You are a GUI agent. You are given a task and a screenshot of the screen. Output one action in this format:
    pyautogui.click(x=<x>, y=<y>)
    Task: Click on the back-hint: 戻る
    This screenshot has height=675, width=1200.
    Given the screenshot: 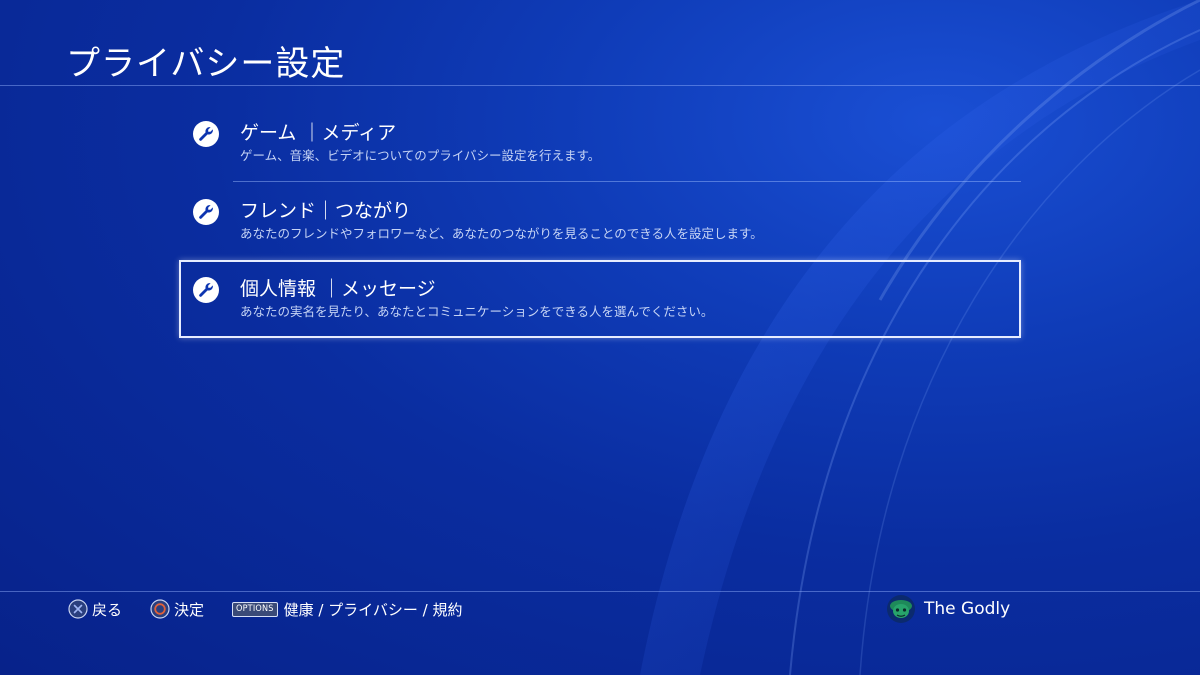 What is the action you would take?
    pyautogui.click(x=95, y=609)
    